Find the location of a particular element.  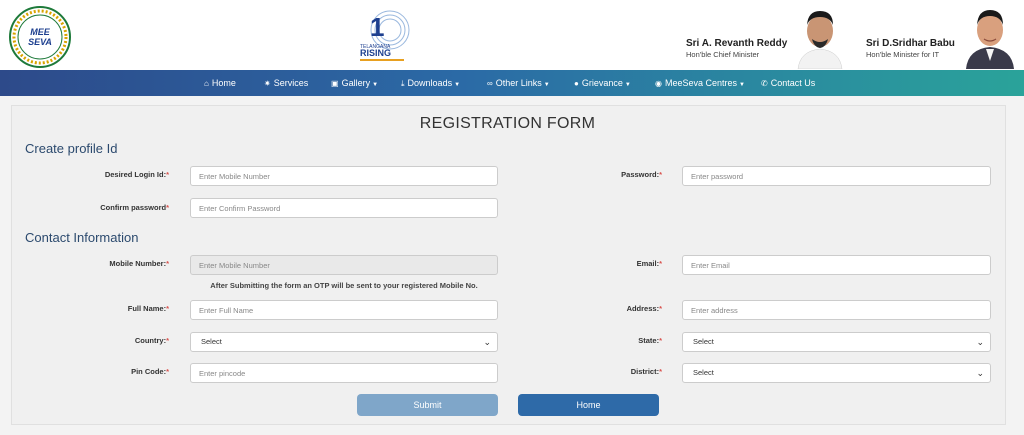

nav-meeseva-centres-label: MeeSeva Centres is located at coordinates (701, 83).